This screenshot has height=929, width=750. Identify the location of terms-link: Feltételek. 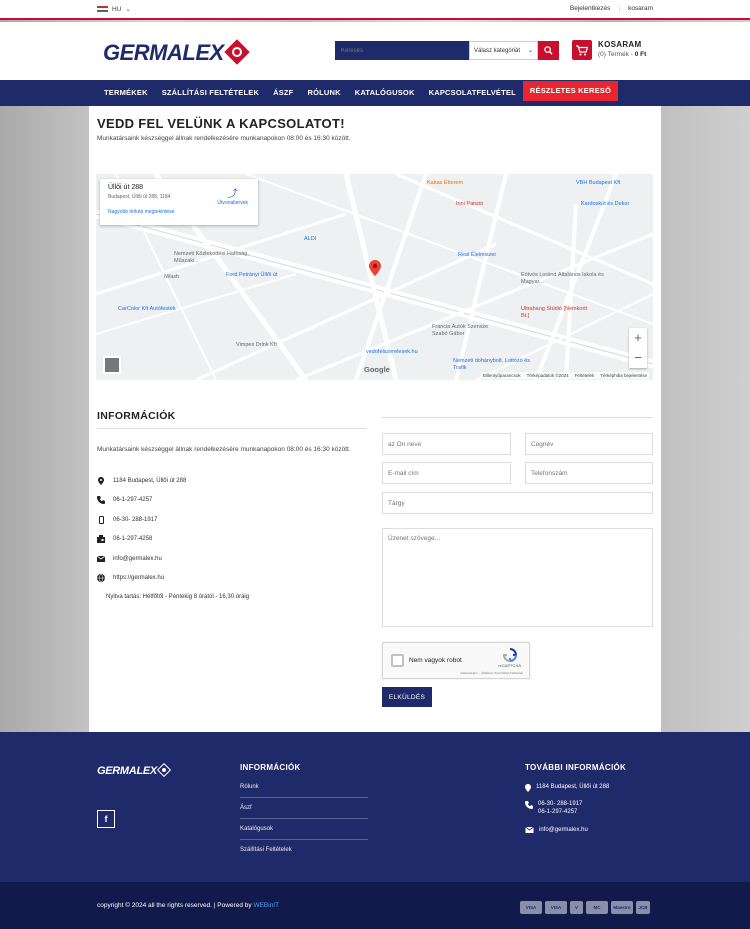
(585, 375).